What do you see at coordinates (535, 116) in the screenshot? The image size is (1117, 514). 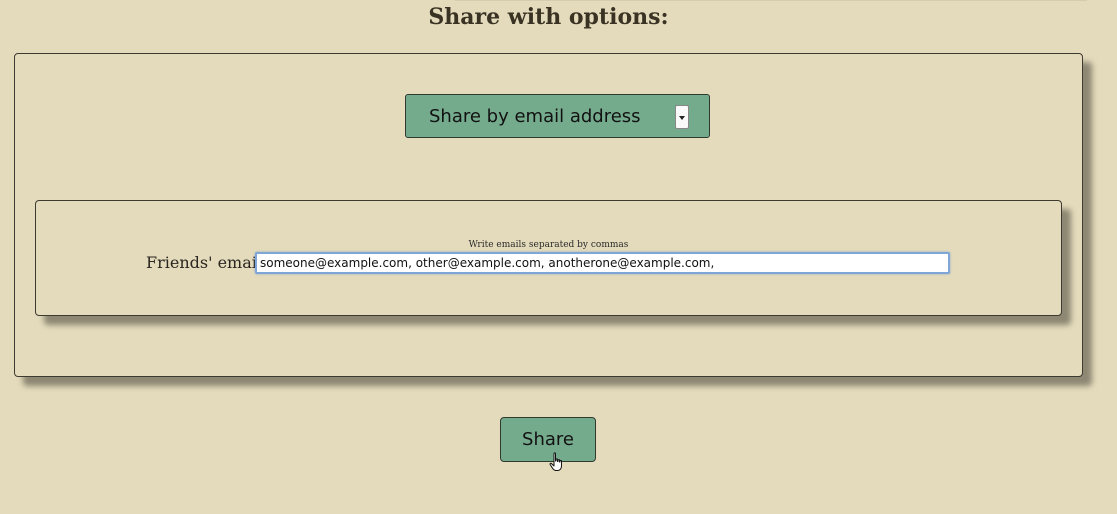 I see `share-method-selected-label: Share by email address` at bounding box center [535, 116].